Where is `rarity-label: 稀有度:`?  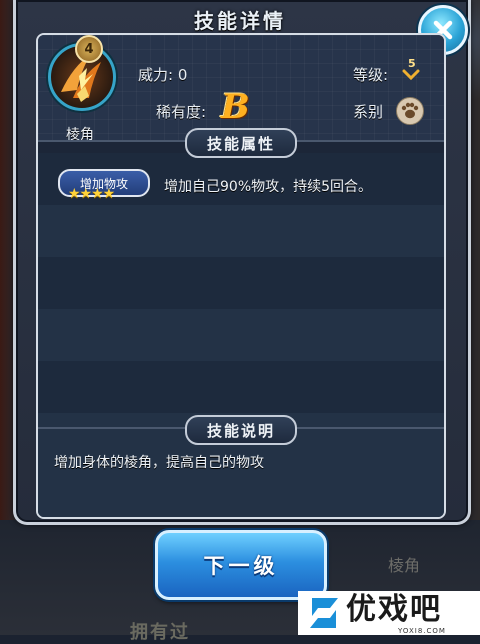
rarity-label: 稀有度: is located at coordinates (181, 112).